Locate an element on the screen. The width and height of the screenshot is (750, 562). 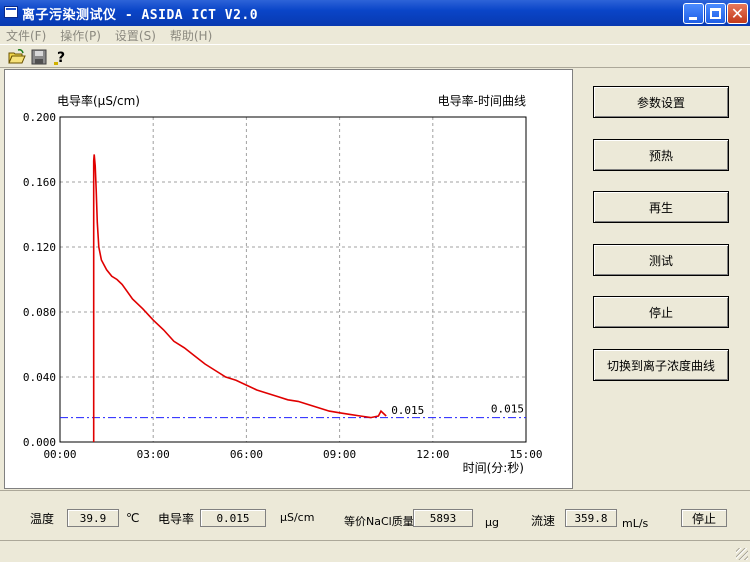
close-icon: ✕ is located at coordinates (737, 13).